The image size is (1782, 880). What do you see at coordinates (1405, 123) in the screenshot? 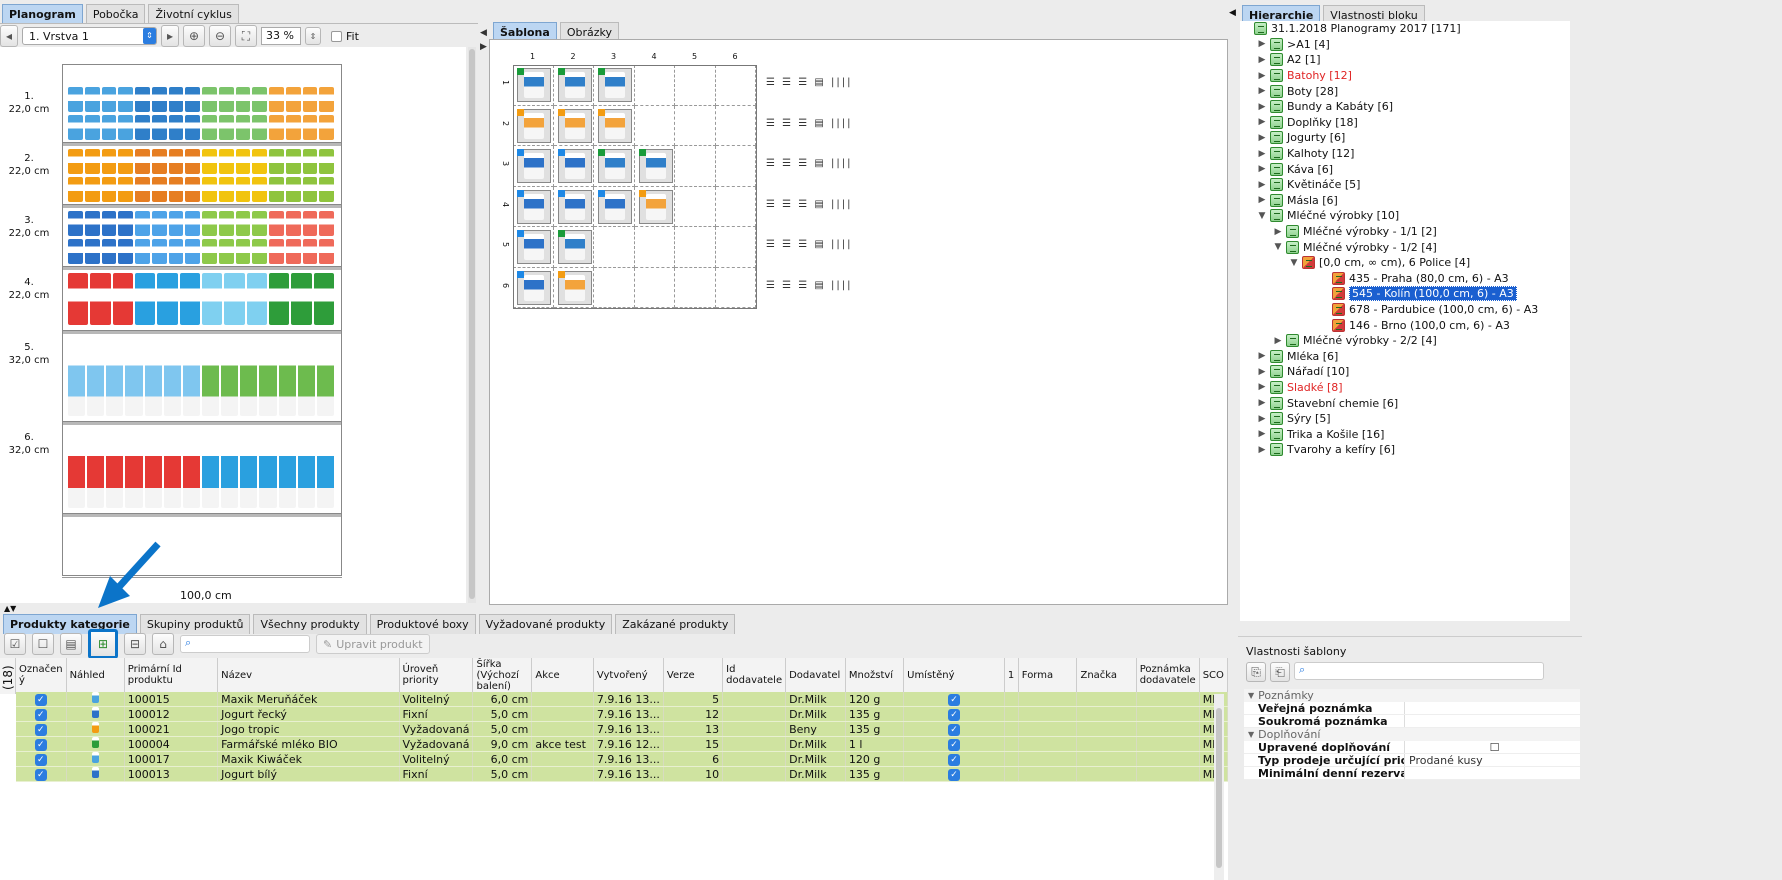
I see `tree-item: ▶ Doplňky [18]` at bounding box center [1405, 123].